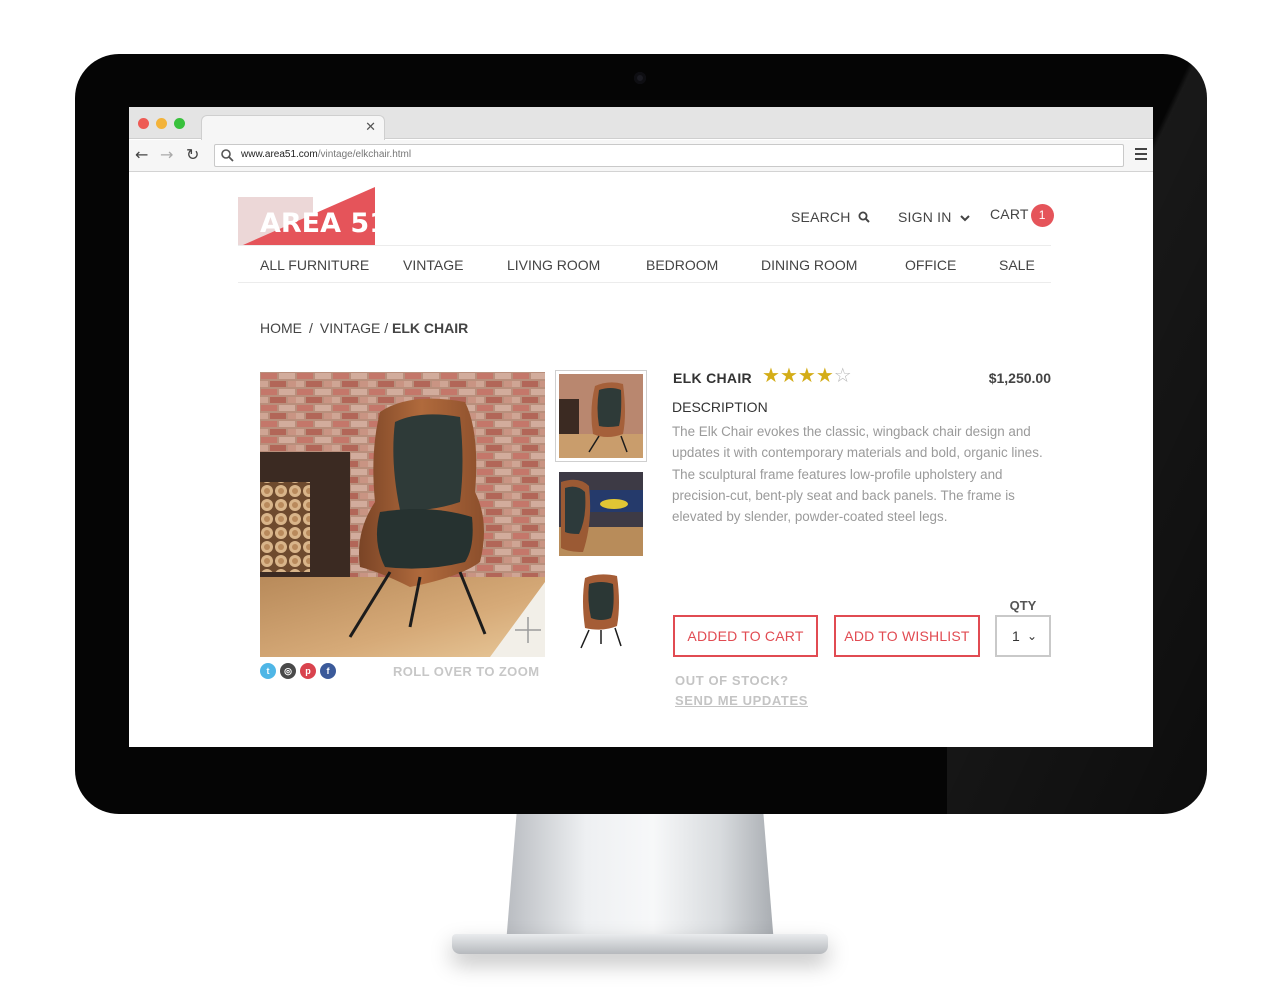 The height and width of the screenshot is (996, 1280). I want to click on search-button: SEARCH, so click(830, 217).